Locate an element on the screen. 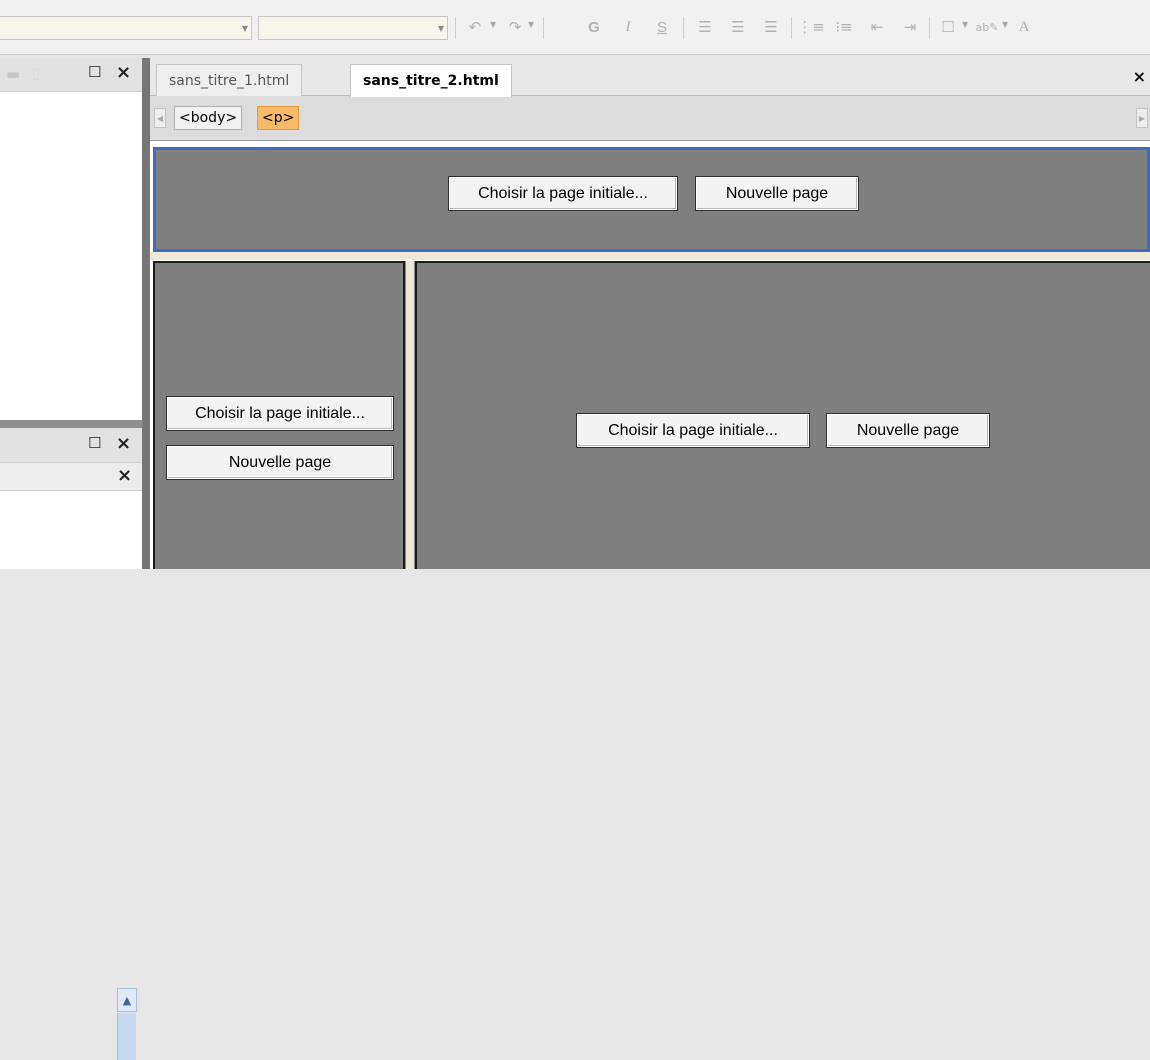  indent-icon: ⇥ is located at coordinates (910, 27).